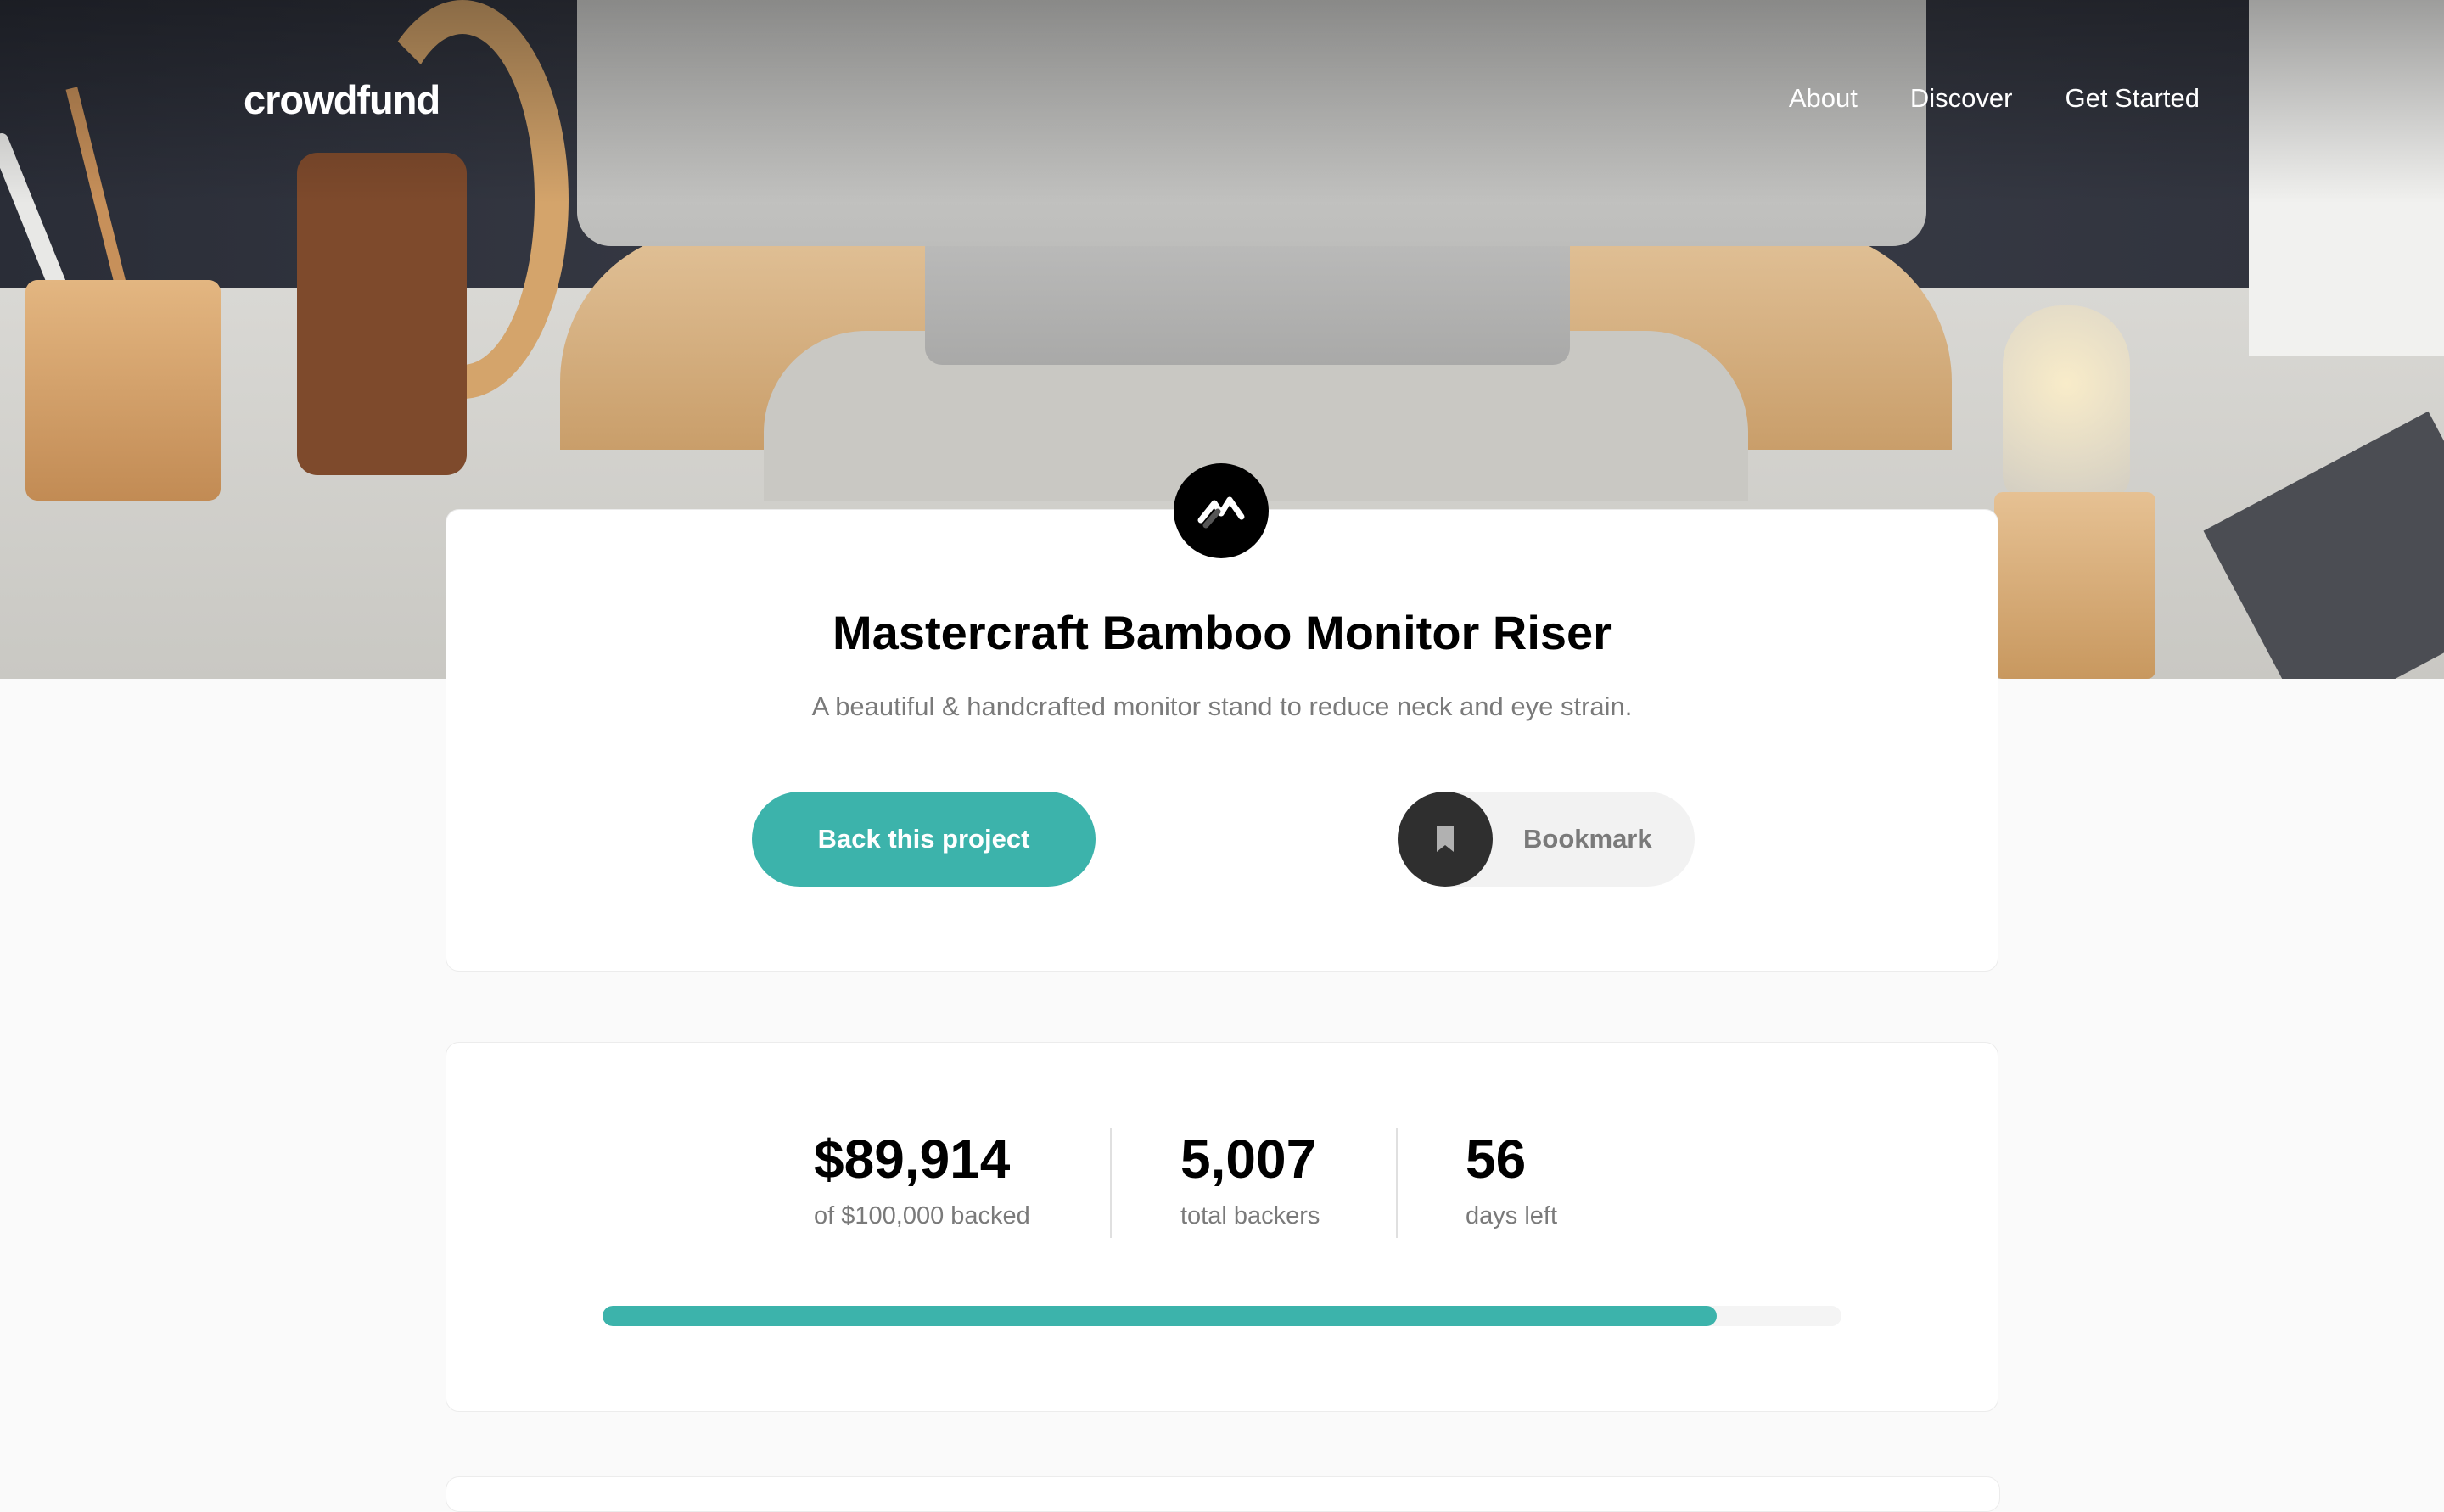 The width and height of the screenshot is (2444, 1512). What do you see at coordinates (1823, 99) in the screenshot?
I see `nav-link-about: About` at bounding box center [1823, 99].